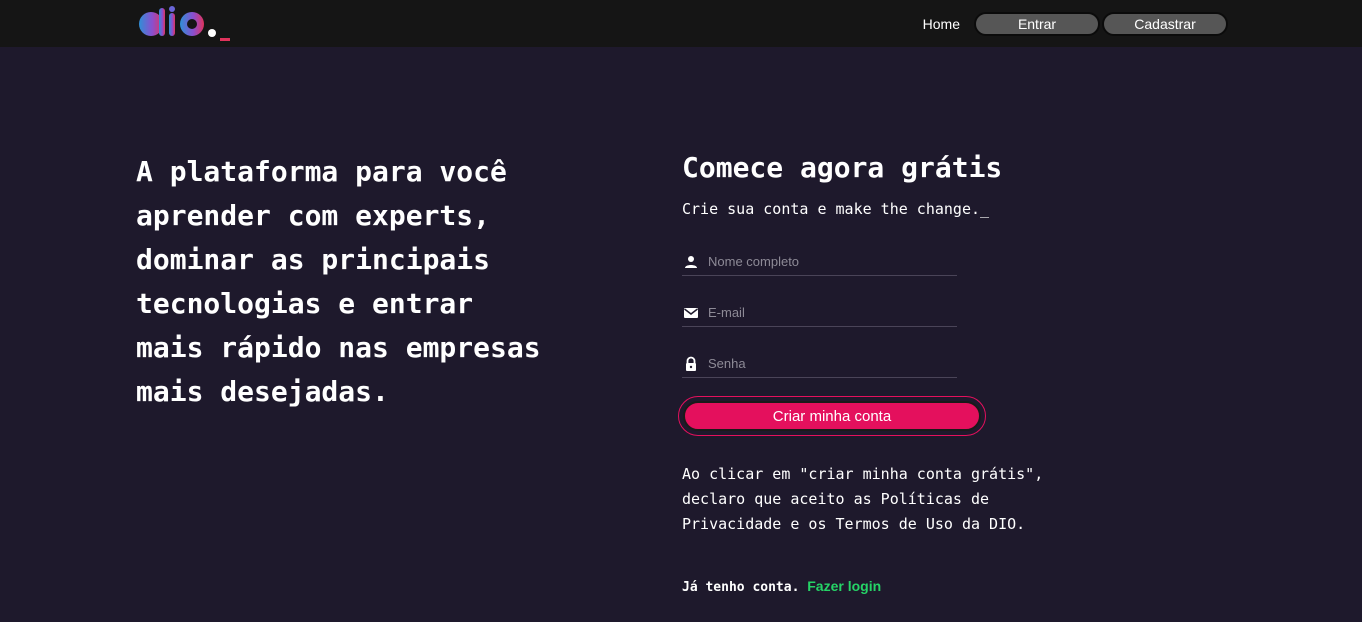  What do you see at coordinates (691, 261) in the screenshot?
I see `person-icon` at bounding box center [691, 261].